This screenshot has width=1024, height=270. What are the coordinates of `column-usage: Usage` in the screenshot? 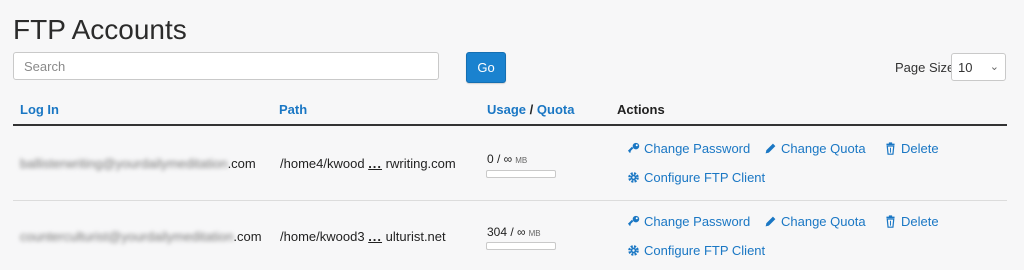 It's located at (506, 109).